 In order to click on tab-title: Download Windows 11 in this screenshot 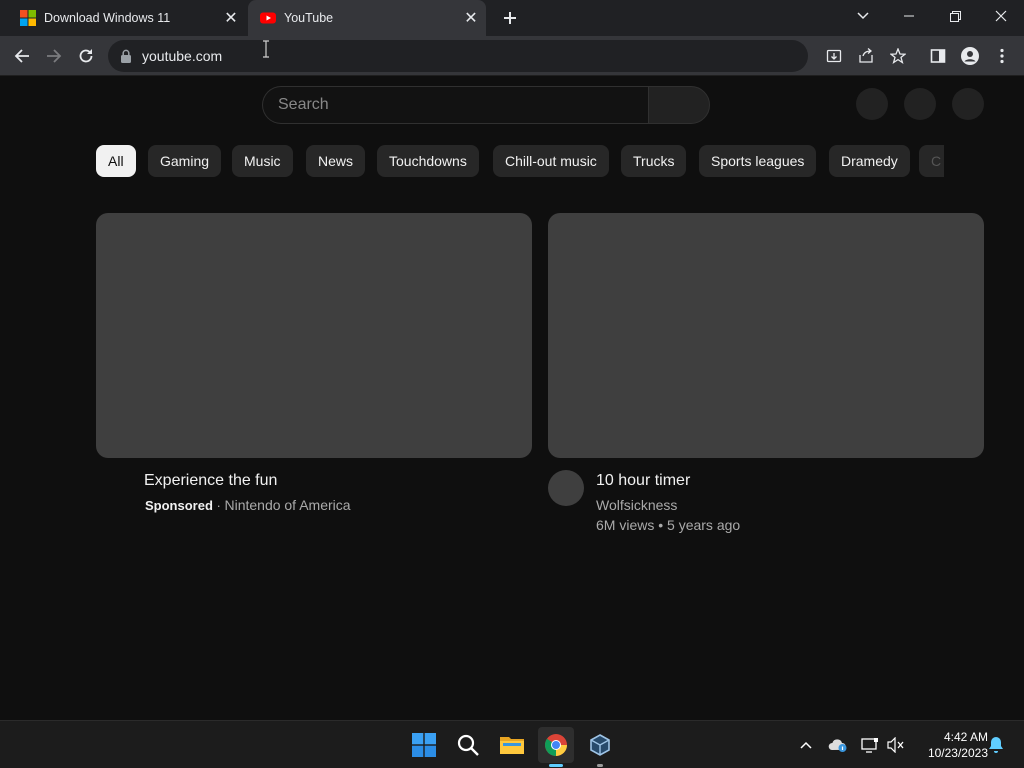, I will do `click(107, 18)`.